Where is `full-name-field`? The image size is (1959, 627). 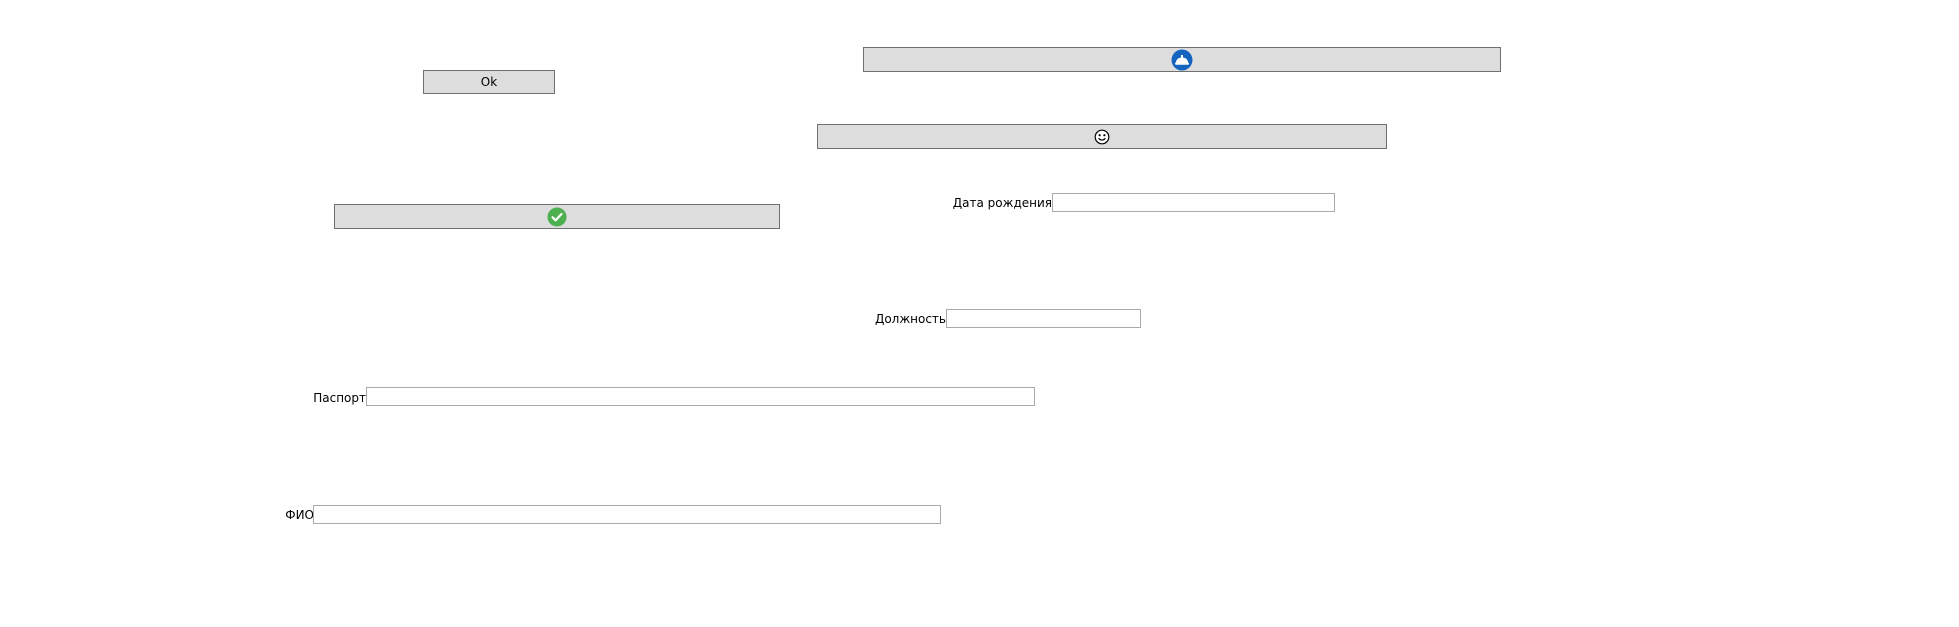
full-name-field is located at coordinates (627, 514).